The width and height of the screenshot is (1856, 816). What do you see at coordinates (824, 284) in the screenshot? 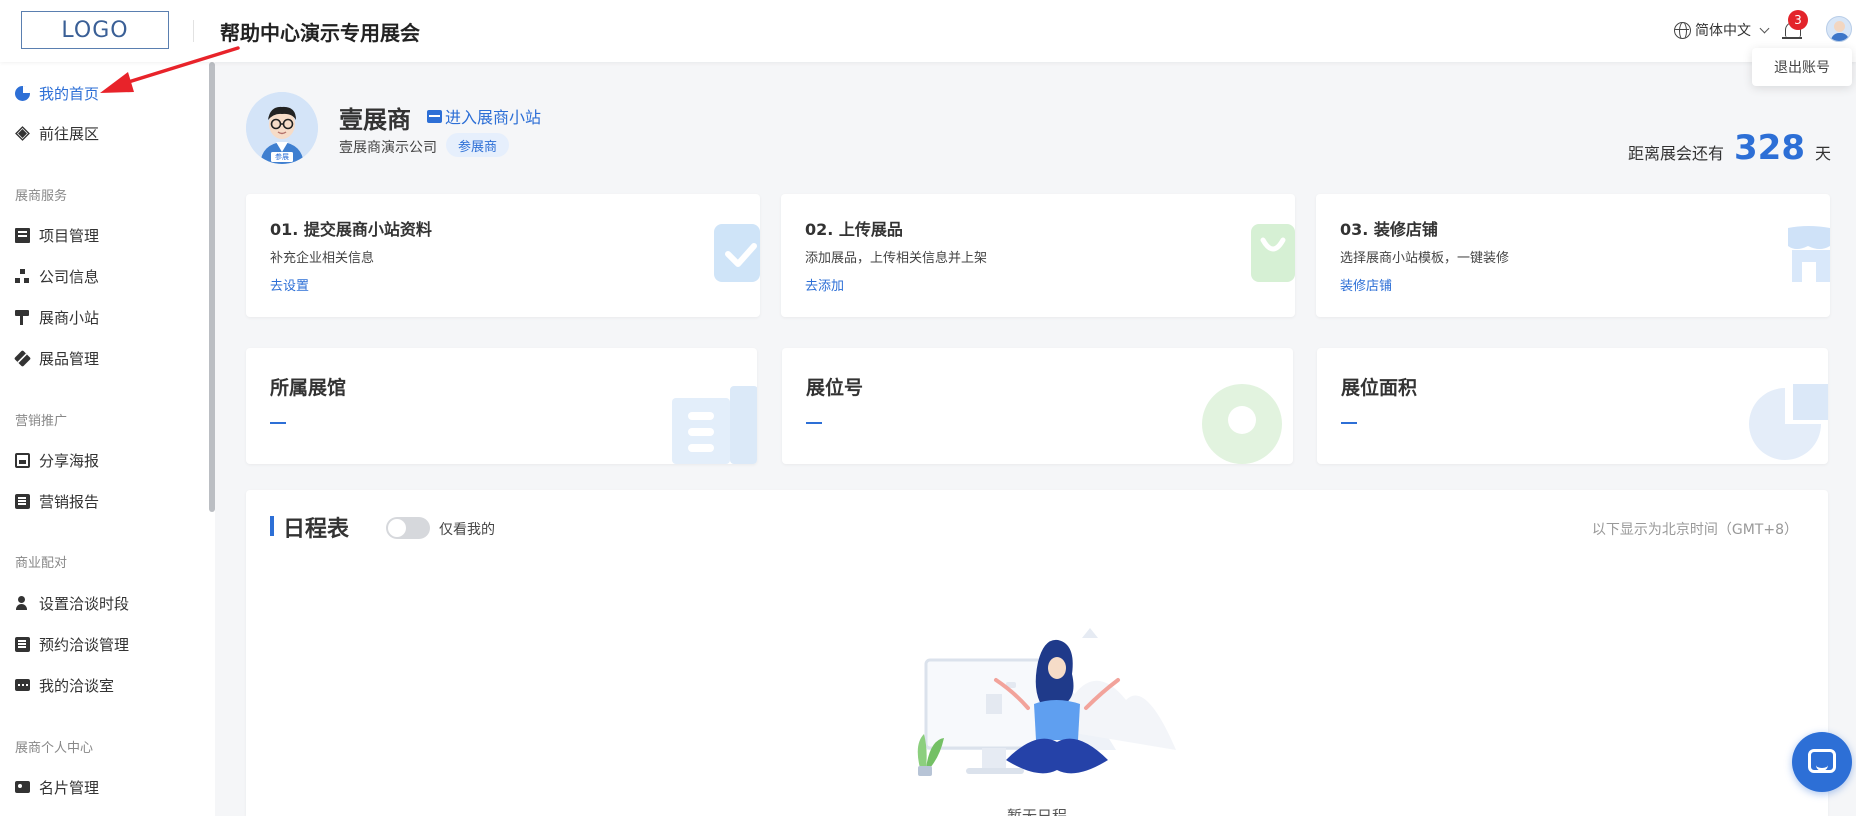
I see `go-add-link: 去添加` at bounding box center [824, 284].